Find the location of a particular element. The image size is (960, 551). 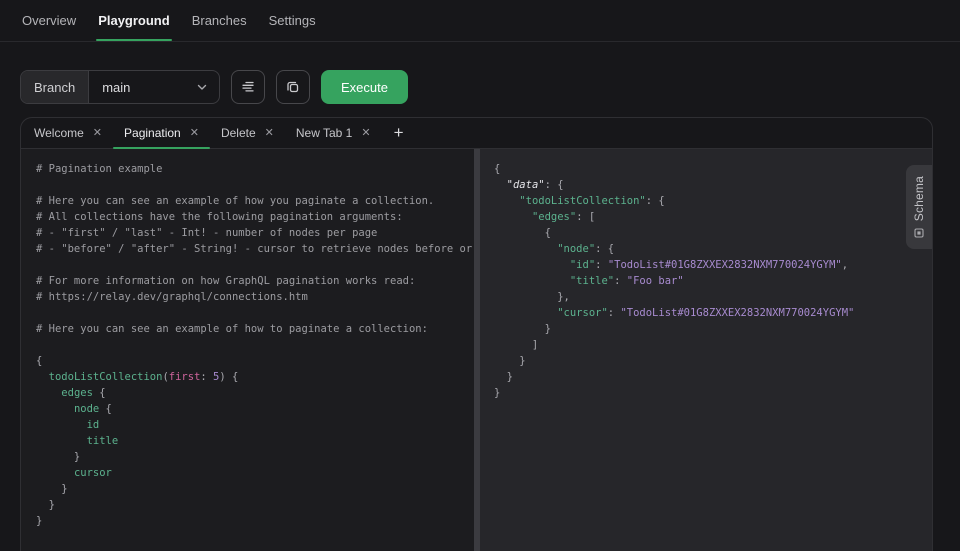

nav-item-overview: Overview is located at coordinates (49, 20).